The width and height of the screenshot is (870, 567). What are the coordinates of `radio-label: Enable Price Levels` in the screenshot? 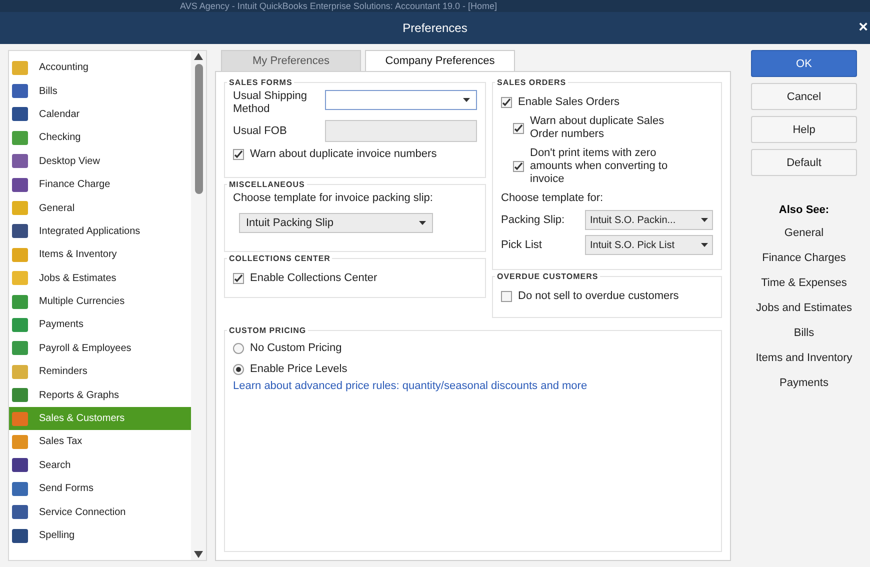 It's located at (299, 369).